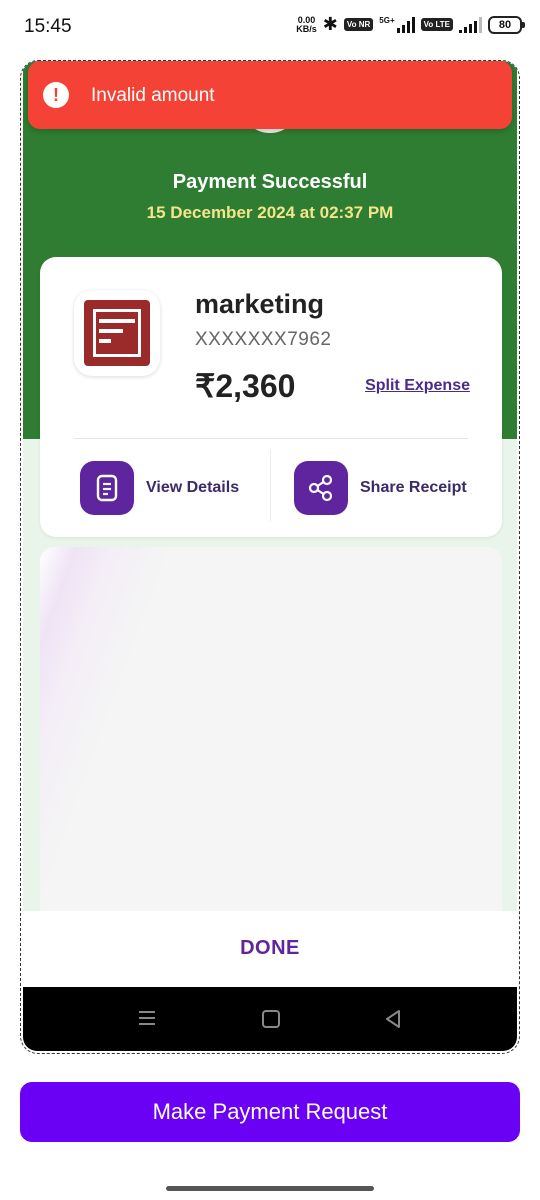 This screenshot has height=1200, width=540. I want to click on payment-amount: ₹2,360, so click(245, 386).